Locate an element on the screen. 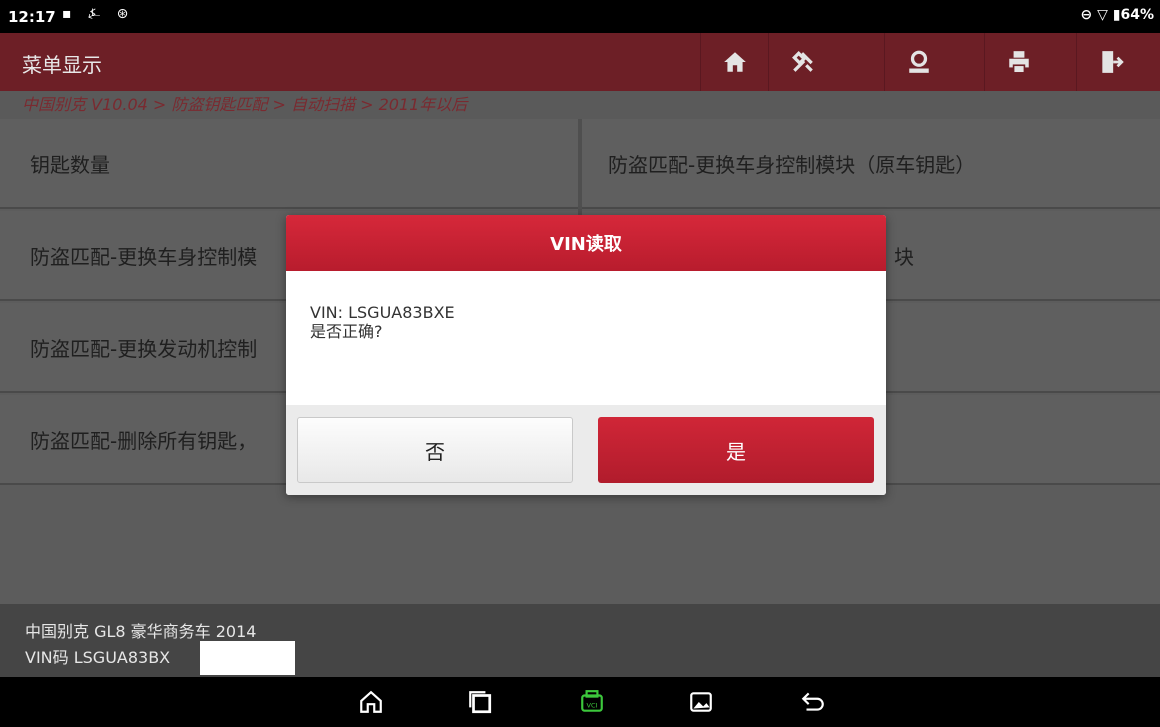 This screenshot has height=727, width=1160. print-icon is located at coordinates (1019, 62).